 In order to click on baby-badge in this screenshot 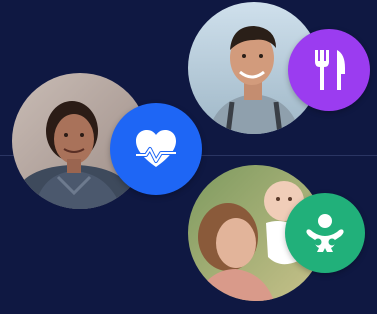, I will do `click(325, 233)`.